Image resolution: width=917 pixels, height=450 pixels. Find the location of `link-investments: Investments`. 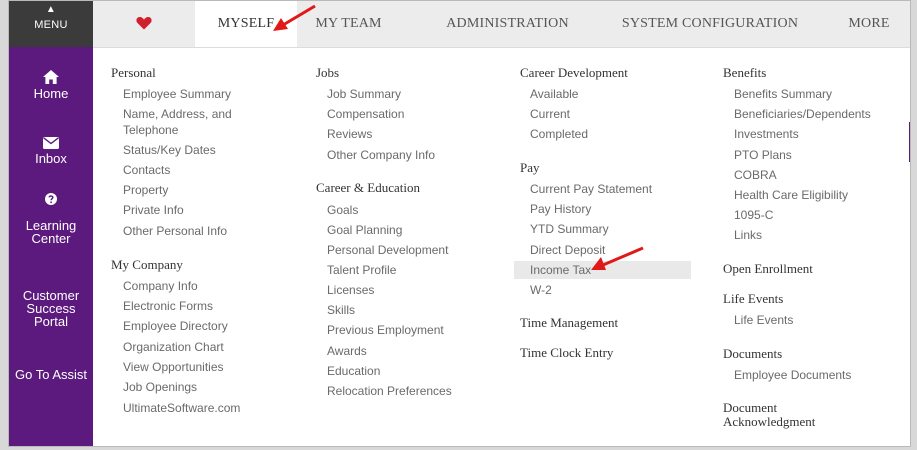

link-investments: Investments is located at coordinates (766, 134).